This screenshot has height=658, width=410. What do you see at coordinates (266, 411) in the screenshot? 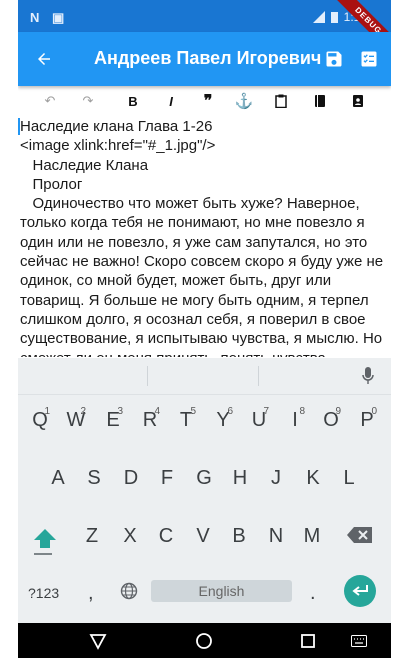
I see `key-hint: 7` at bounding box center [266, 411].